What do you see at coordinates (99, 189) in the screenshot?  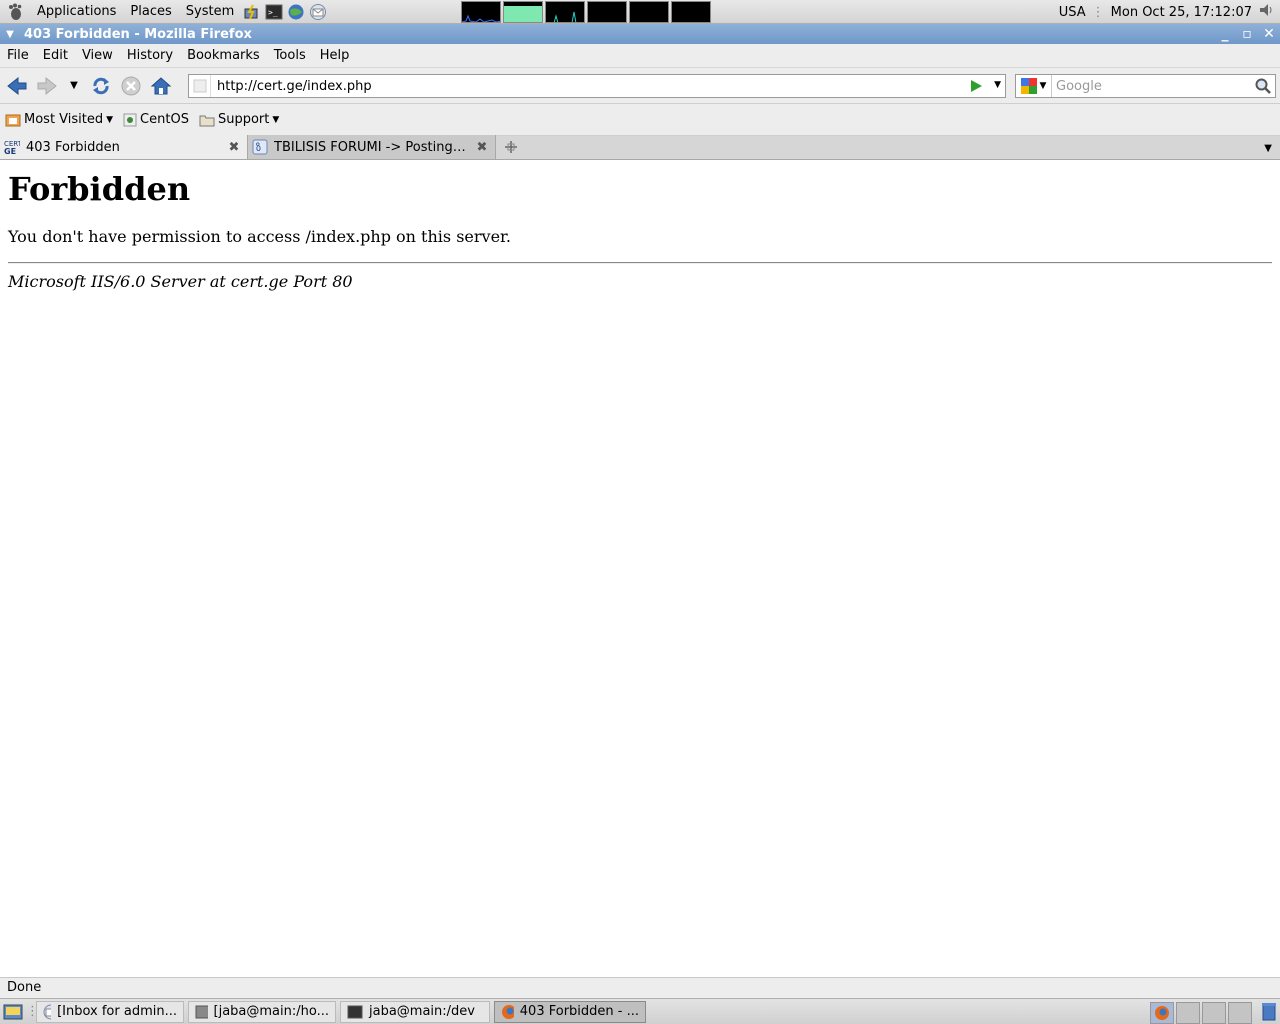 I see `page-heading: Forbidden` at bounding box center [99, 189].